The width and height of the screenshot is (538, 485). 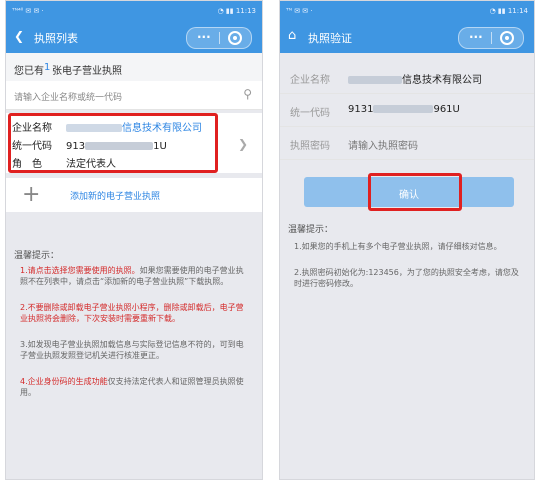 What do you see at coordinates (292, 35) in the screenshot?
I see `home-icon: ⌂` at bounding box center [292, 35].